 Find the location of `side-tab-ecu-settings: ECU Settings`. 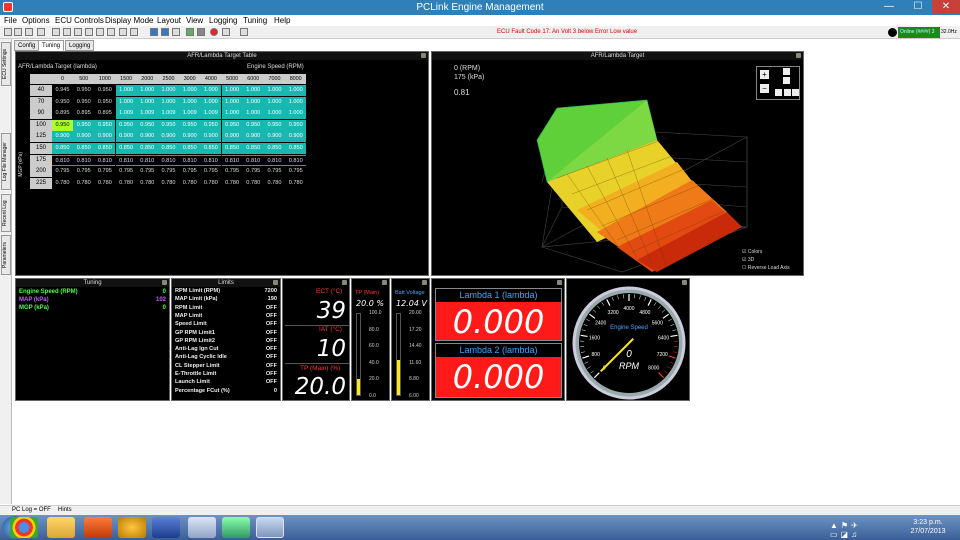

side-tab-ecu-settings: ECU Settings is located at coordinates (6, 64).